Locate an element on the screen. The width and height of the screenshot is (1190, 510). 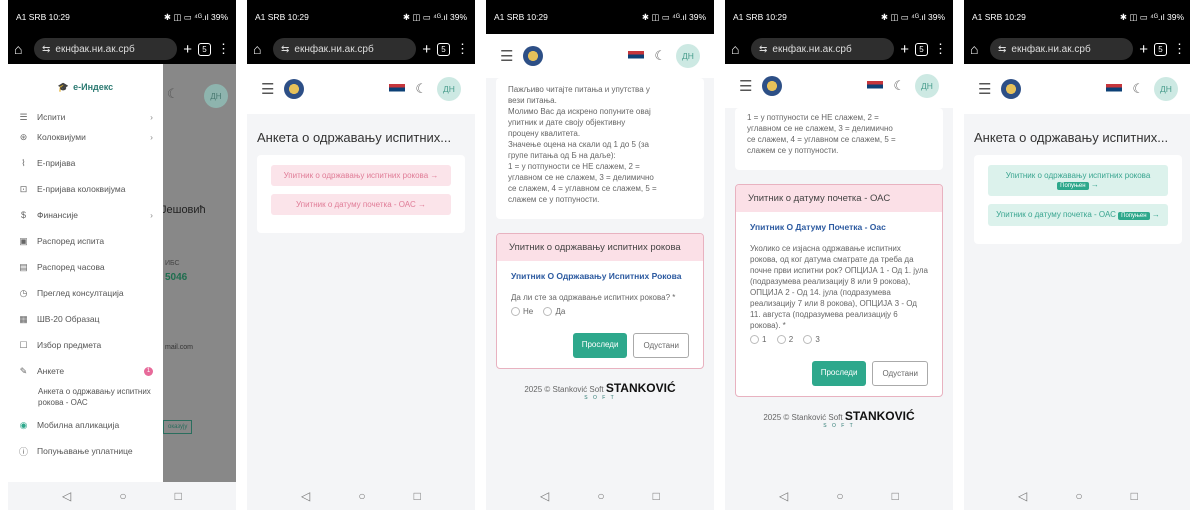
browser-bar: ⌂ ⇆ екнфак.ни.ак.срб + 5 ⋮ is located at coordinates (122, 49).